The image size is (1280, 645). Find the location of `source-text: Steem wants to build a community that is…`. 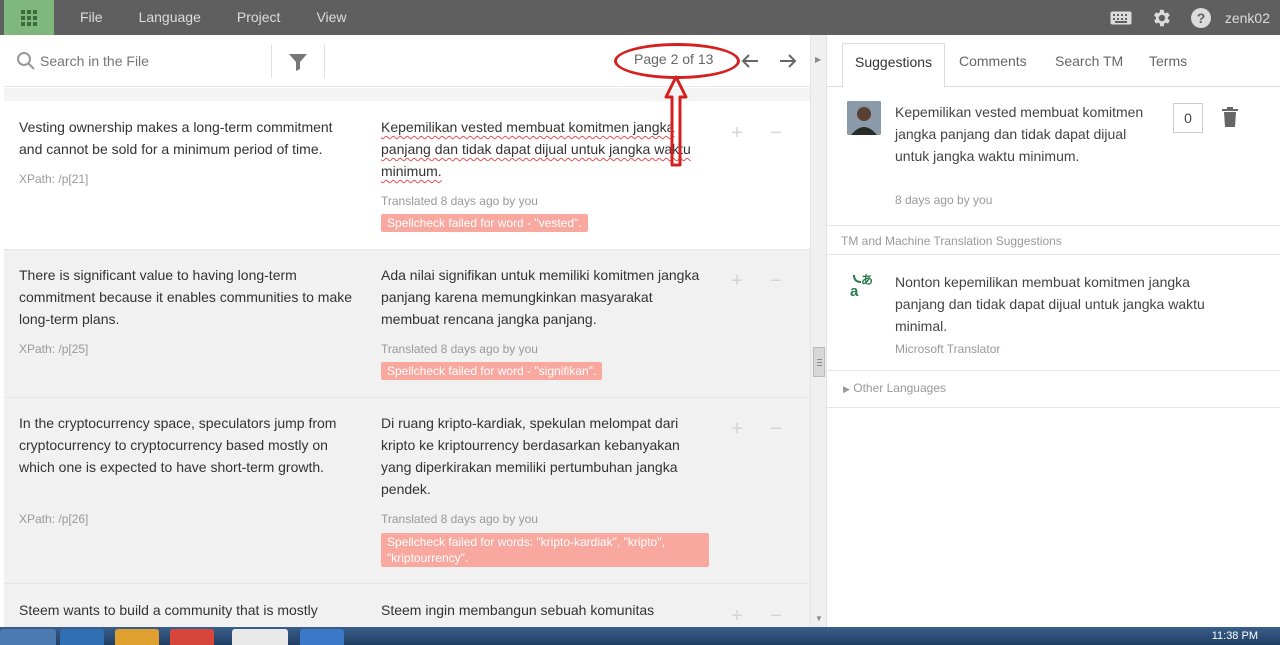

source-text: Steem wants to build a community that is… is located at coordinates (168, 610).